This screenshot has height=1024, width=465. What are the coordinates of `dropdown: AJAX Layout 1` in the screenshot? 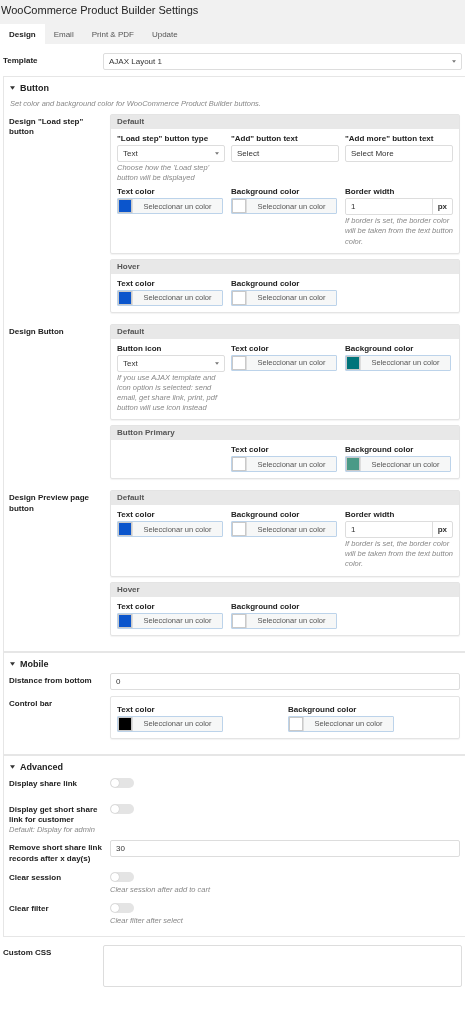 It's located at (282, 61).